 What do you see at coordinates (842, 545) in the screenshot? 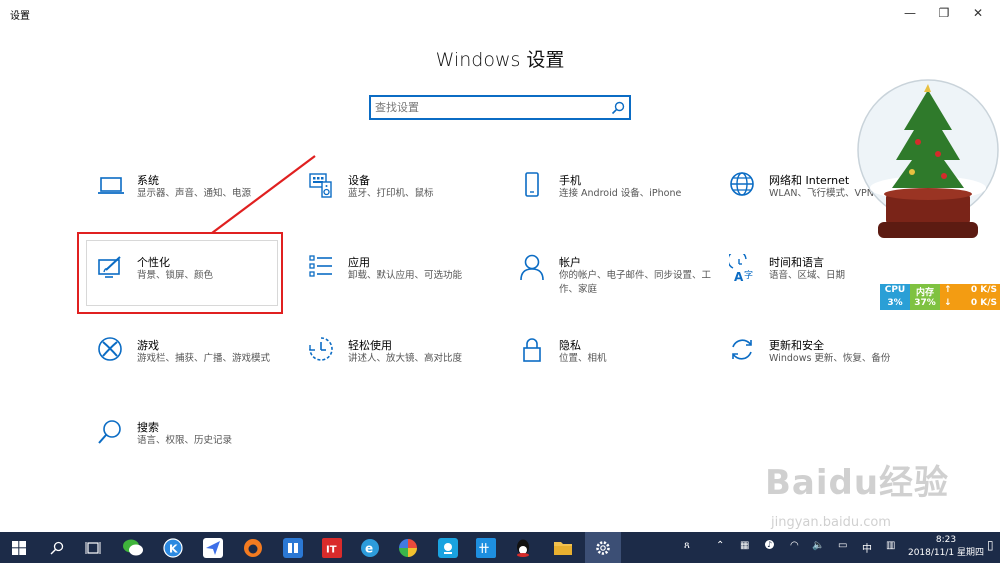
I see `tray-chat-icon: ▭` at bounding box center [842, 545].